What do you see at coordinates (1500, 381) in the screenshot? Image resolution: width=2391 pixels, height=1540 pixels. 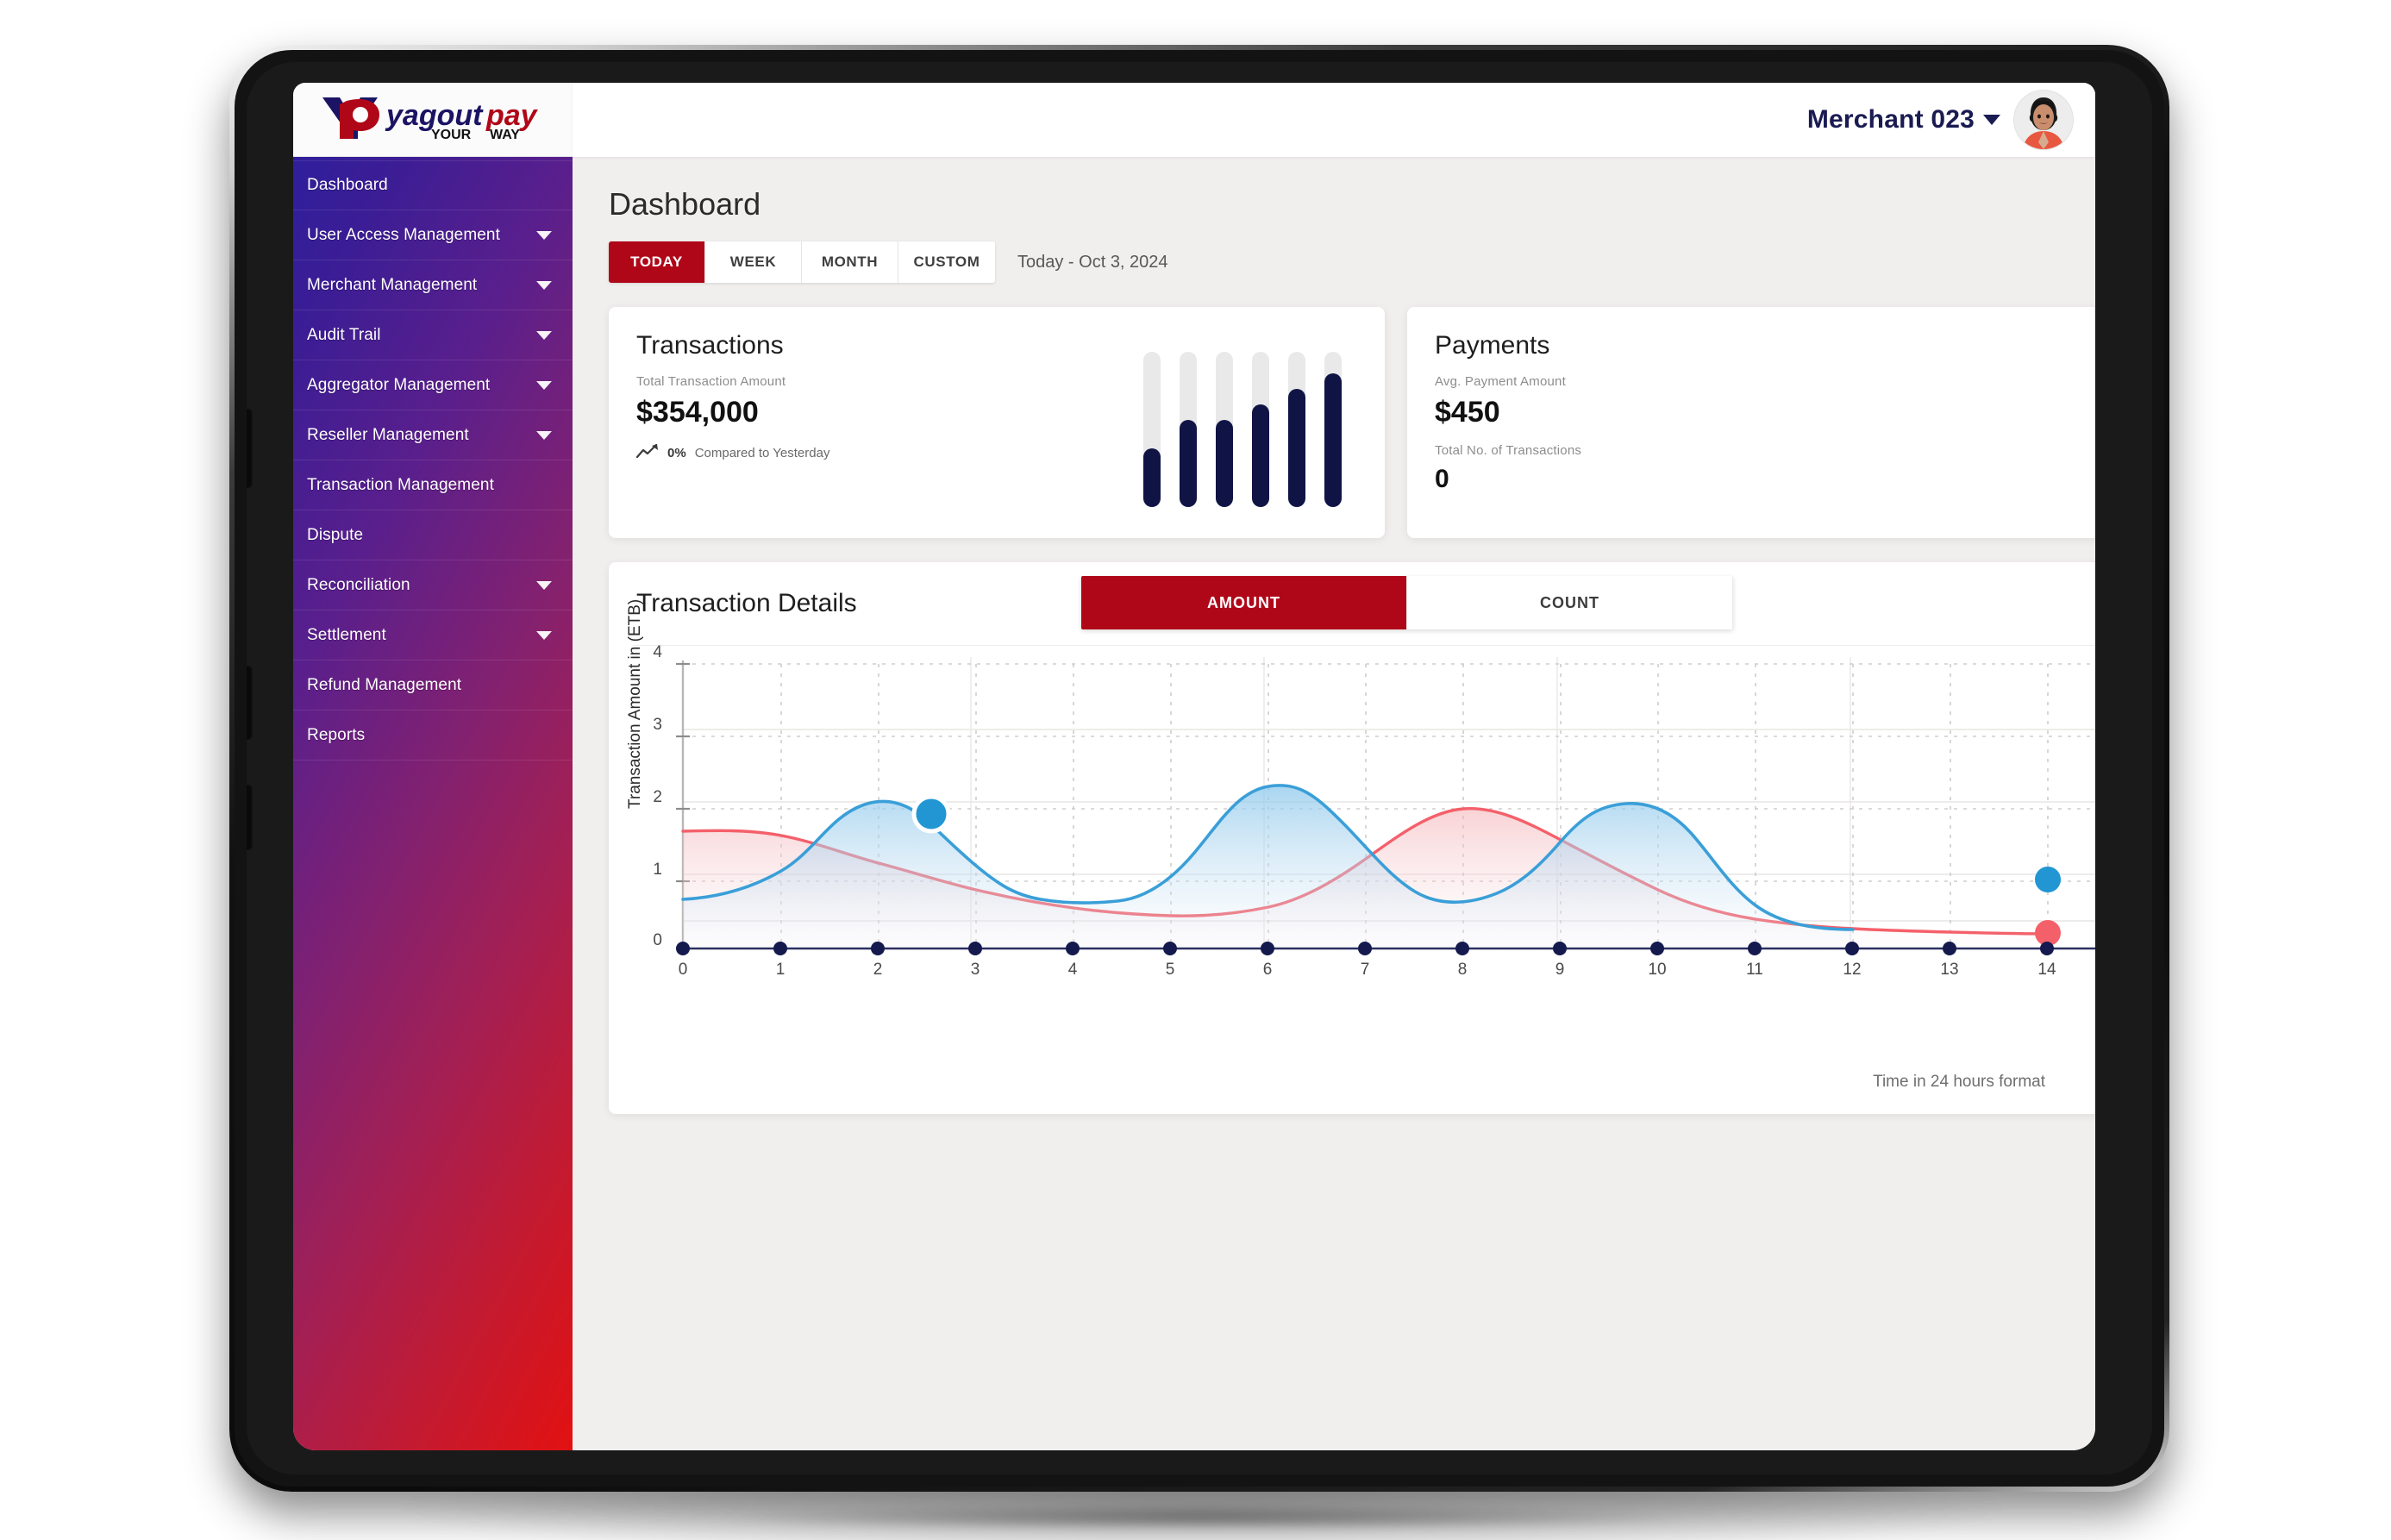 I see `payments-metric-label: Avg. Payment Amount` at bounding box center [1500, 381].